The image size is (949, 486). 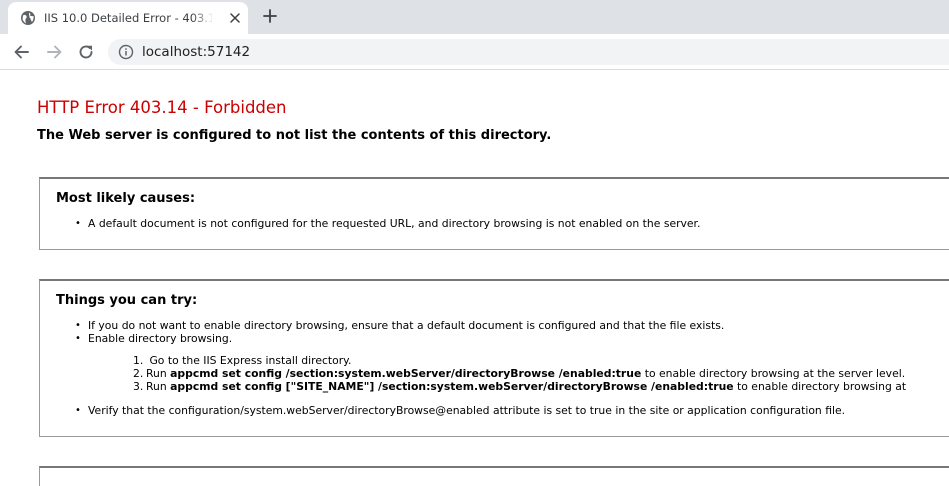 What do you see at coordinates (126, 198) in the screenshot?
I see `causes-heading: Most likely causes:` at bounding box center [126, 198].